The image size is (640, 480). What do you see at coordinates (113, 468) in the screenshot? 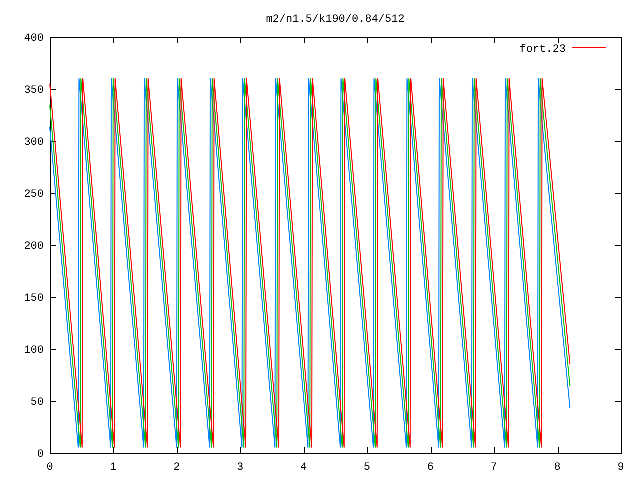
I see `x-tick-label: 1` at bounding box center [113, 468].